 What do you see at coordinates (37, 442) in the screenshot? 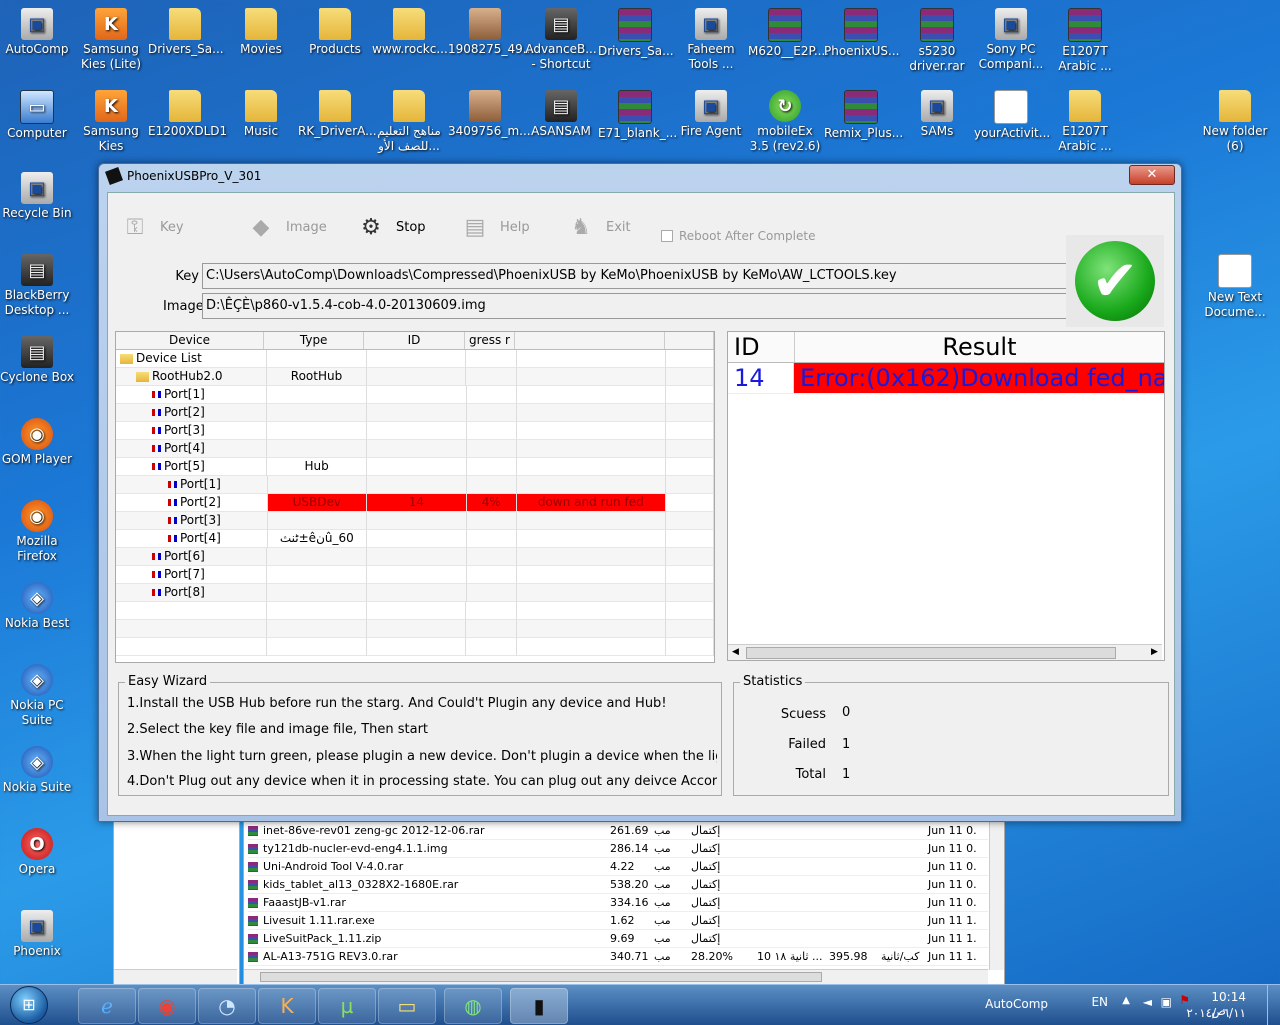
I see `desktop-icon: ◉ GOM Player` at bounding box center [37, 442].